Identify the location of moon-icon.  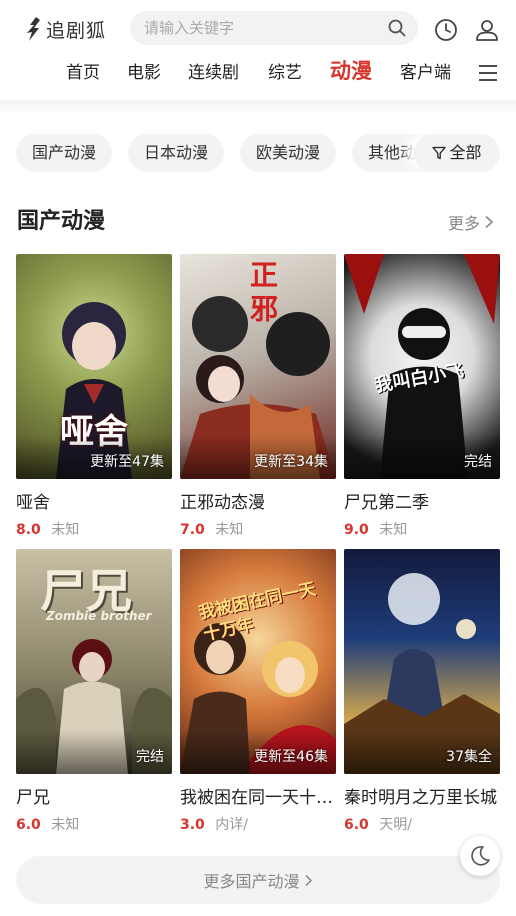
(480, 856).